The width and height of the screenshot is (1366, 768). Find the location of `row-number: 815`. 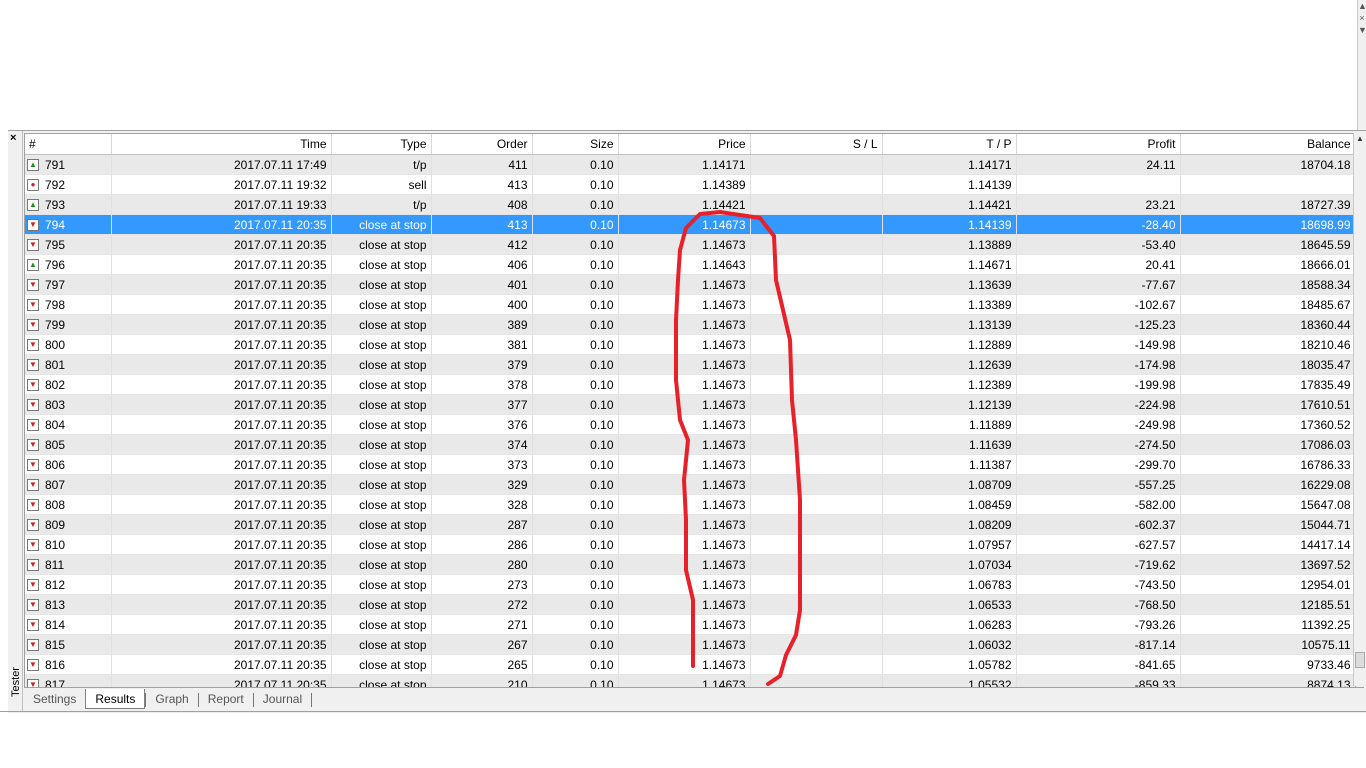

row-number: 815 is located at coordinates (55, 644).